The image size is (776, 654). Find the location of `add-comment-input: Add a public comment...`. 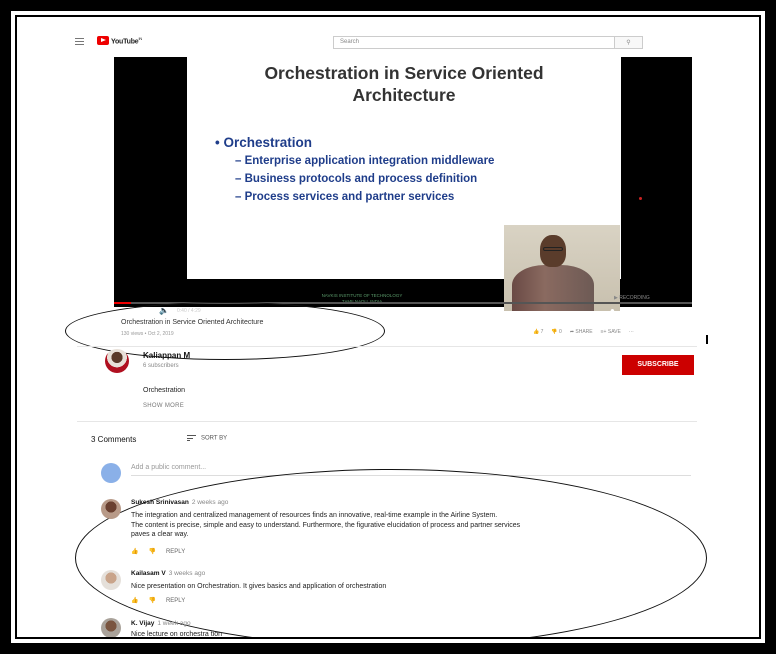

add-comment-input: Add a public comment... is located at coordinates (168, 467).